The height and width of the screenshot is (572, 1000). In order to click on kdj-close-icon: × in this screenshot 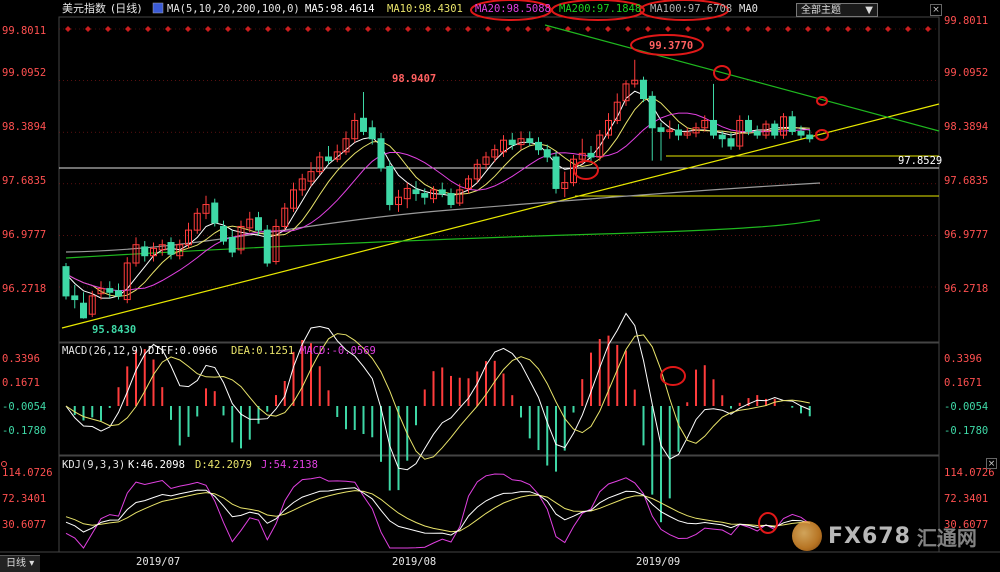, I will do `click(991, 463)`.